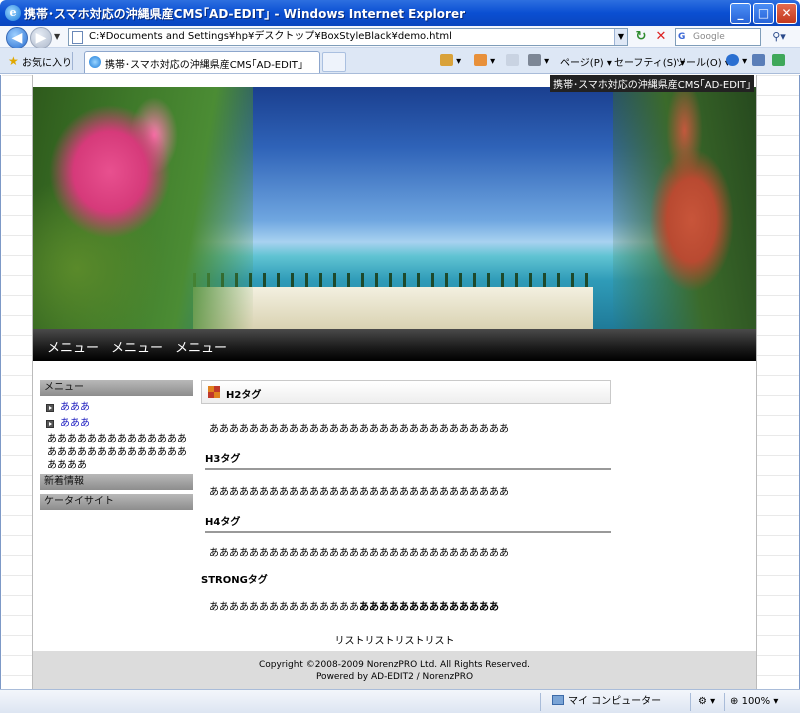  Describe the element at coordinates (13, 61) in the screenshot. I see `favorites-star-icon: ★` at that location.